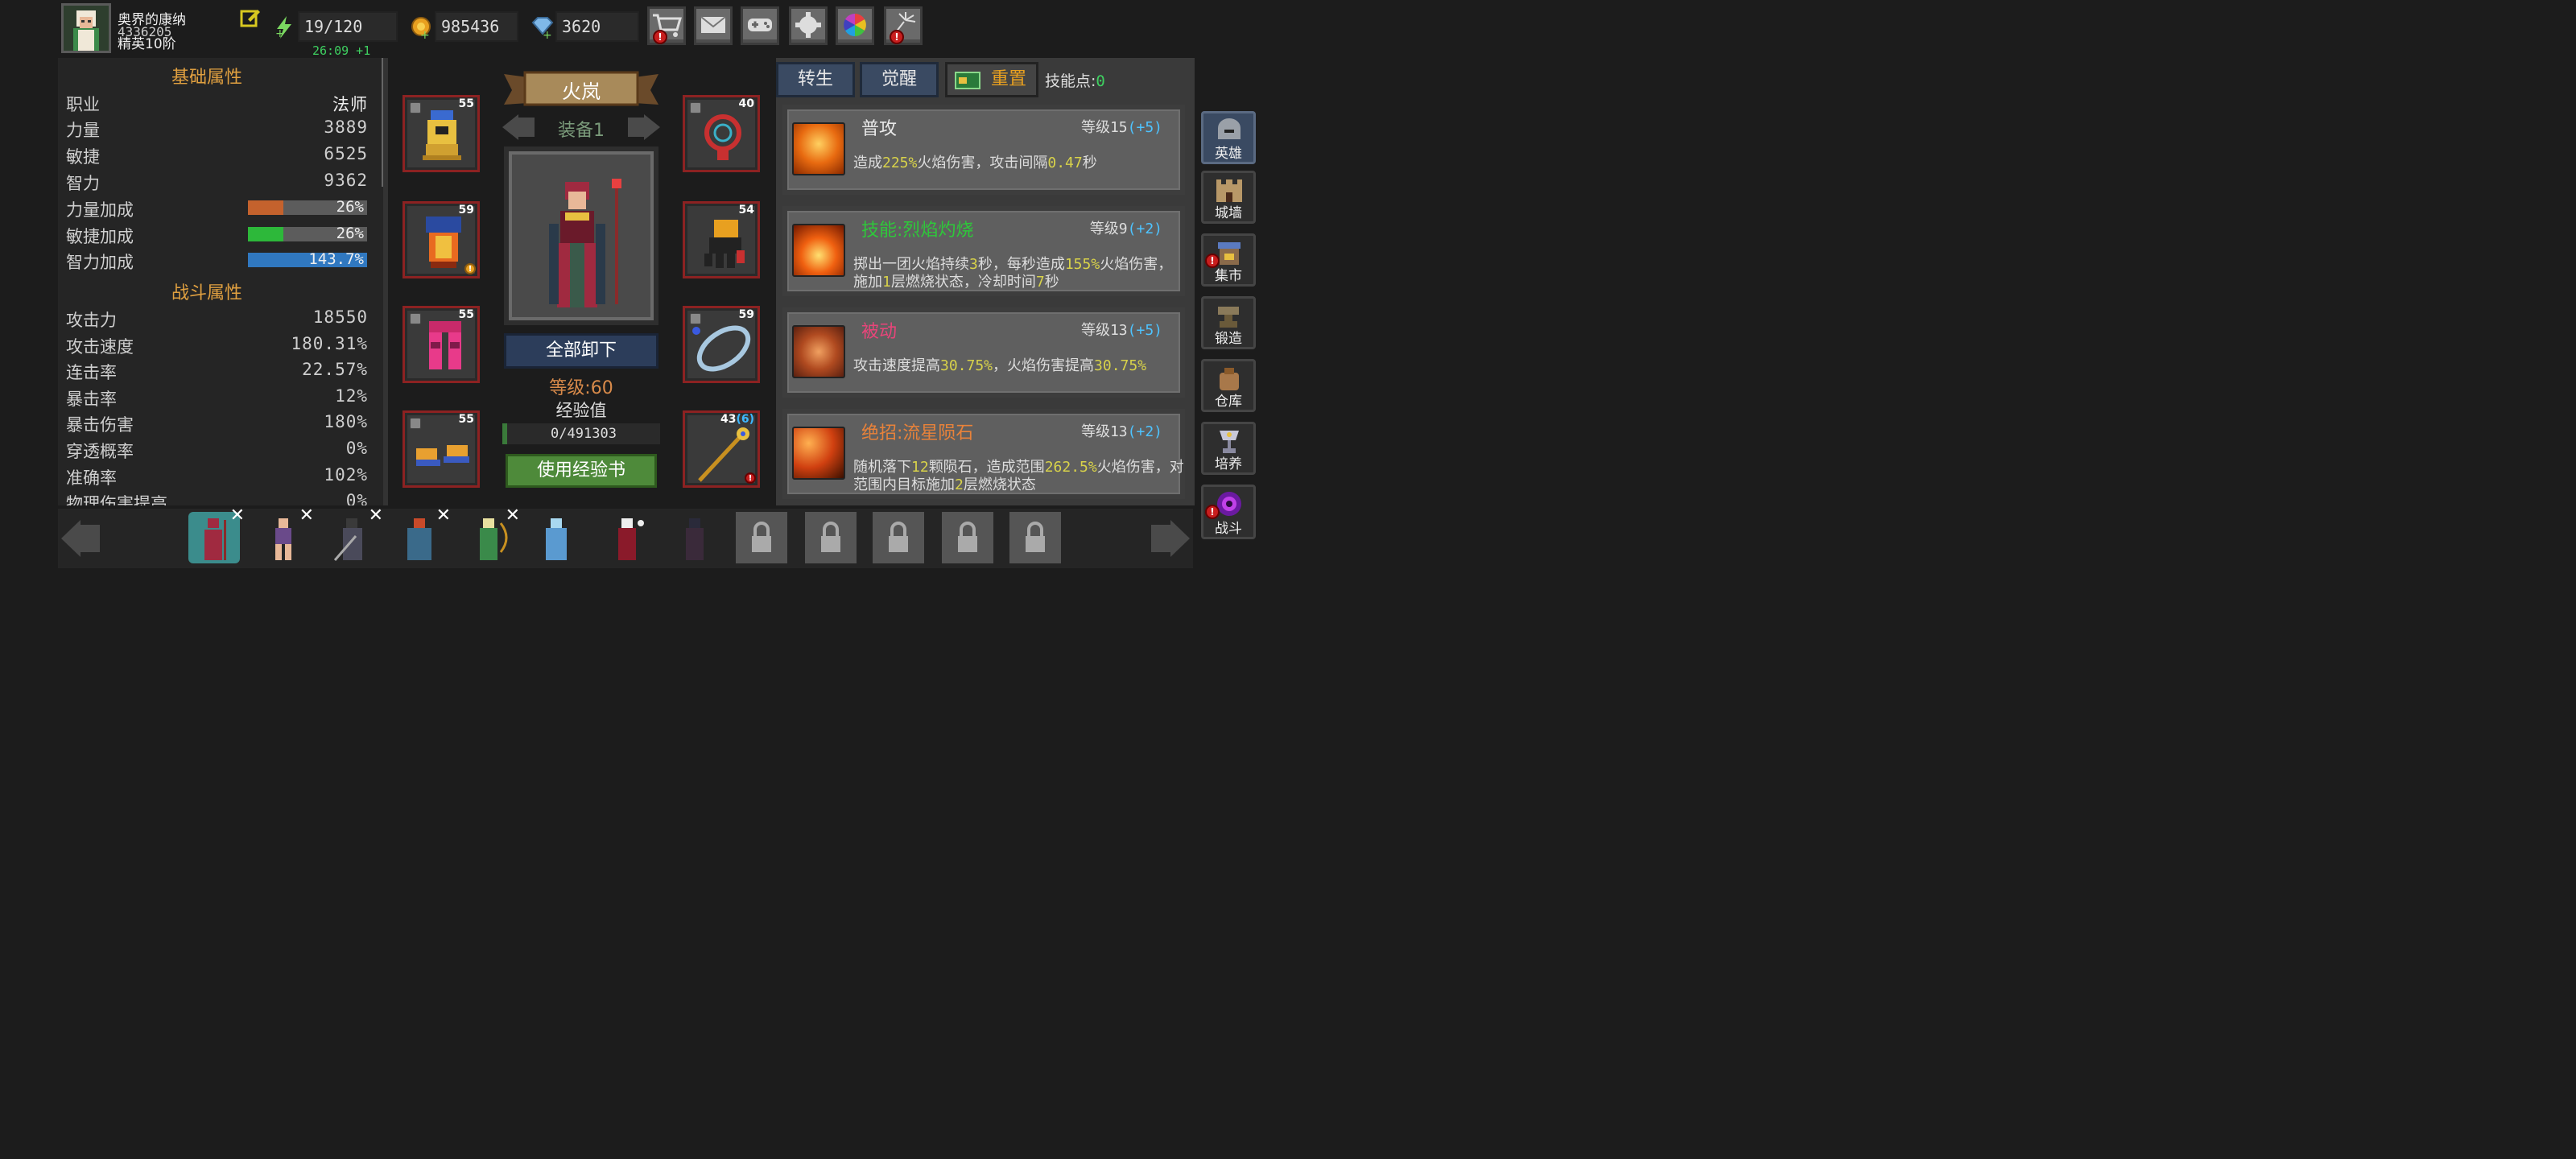 The image size is (2576, 1159). What do you see at coordinates (382, 122) in the screenshot?
I see `attributes-scrollbar` at bounding box center [382, 122].